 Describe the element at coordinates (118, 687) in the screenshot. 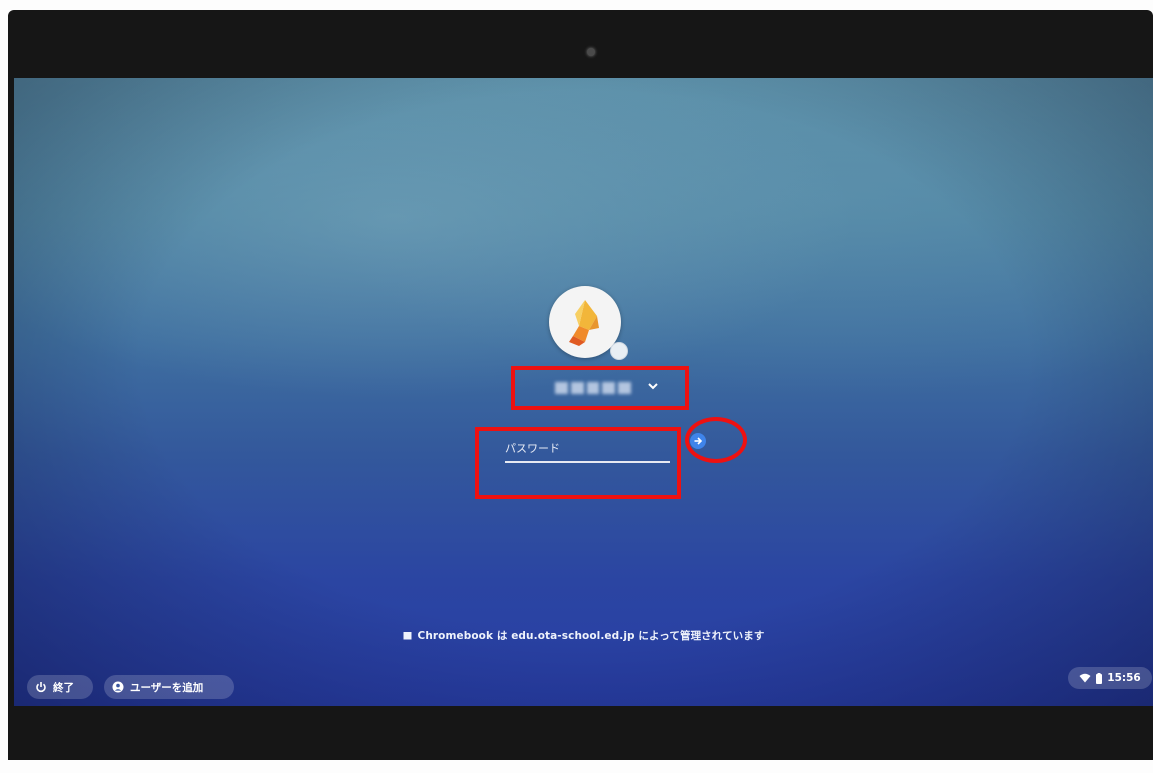

I see `add-user-icon` at that location.